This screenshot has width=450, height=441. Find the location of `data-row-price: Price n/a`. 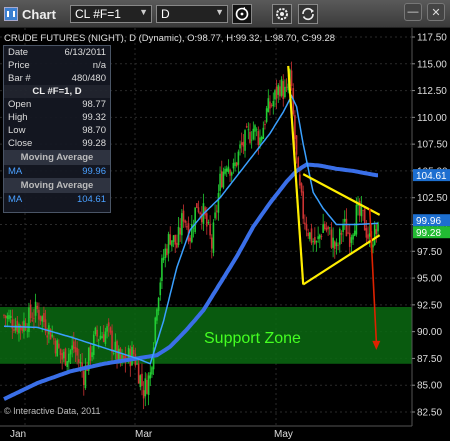

data-row-price: Price n/a is located at coordinates (57, 65).